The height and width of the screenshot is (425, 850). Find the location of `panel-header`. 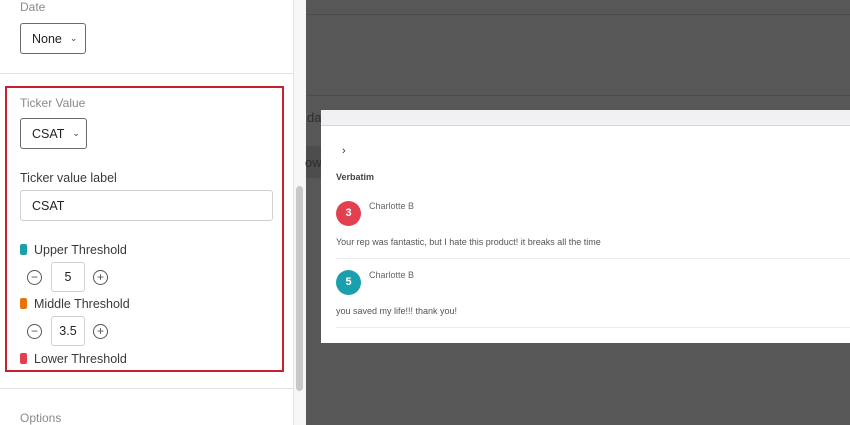

panel-header is located at coordinates (585, 118).